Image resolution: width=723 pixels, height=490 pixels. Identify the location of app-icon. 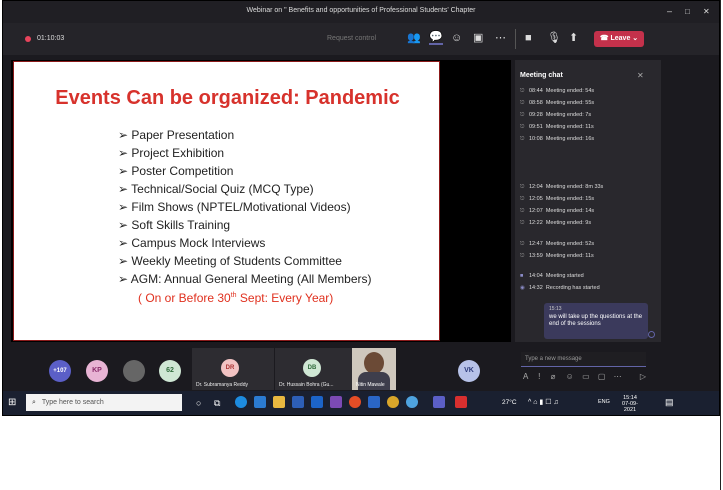
(336, 402).